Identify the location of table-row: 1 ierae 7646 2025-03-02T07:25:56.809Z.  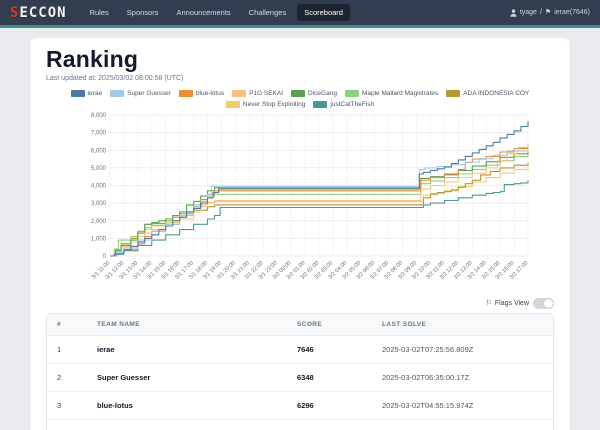
(300, 349).